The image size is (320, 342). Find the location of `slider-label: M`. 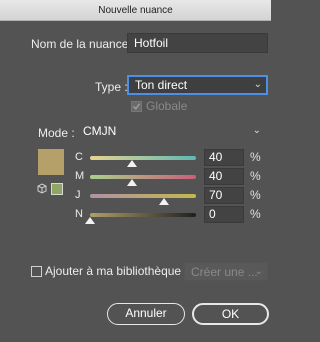

slider-label: M is located at coordinates (80, 176).